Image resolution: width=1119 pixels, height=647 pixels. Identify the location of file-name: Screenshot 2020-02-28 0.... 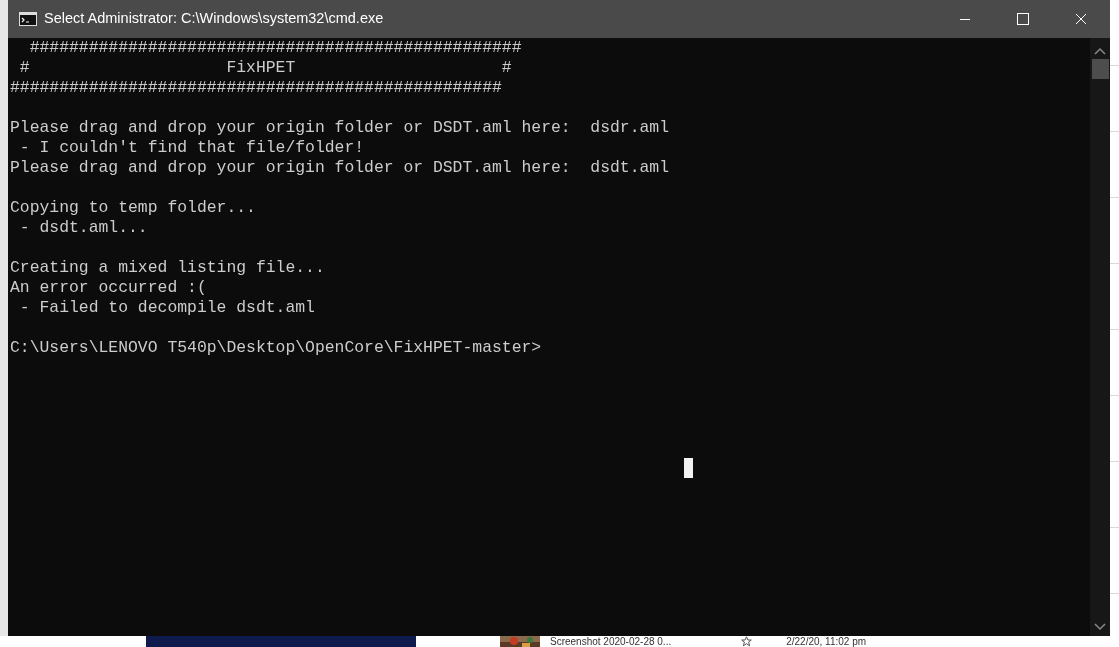
(611, 641).